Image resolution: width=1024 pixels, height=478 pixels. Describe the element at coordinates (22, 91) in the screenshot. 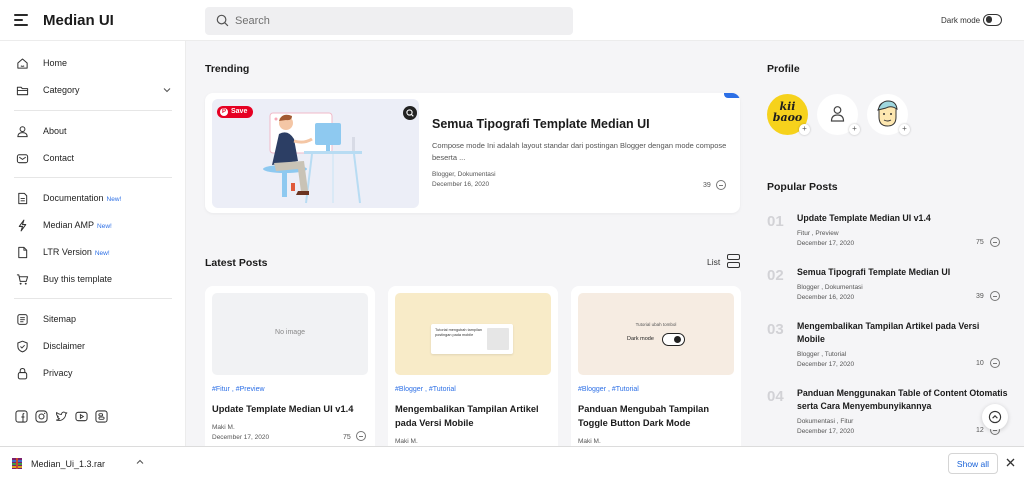

I see `folder-icon` at that location.